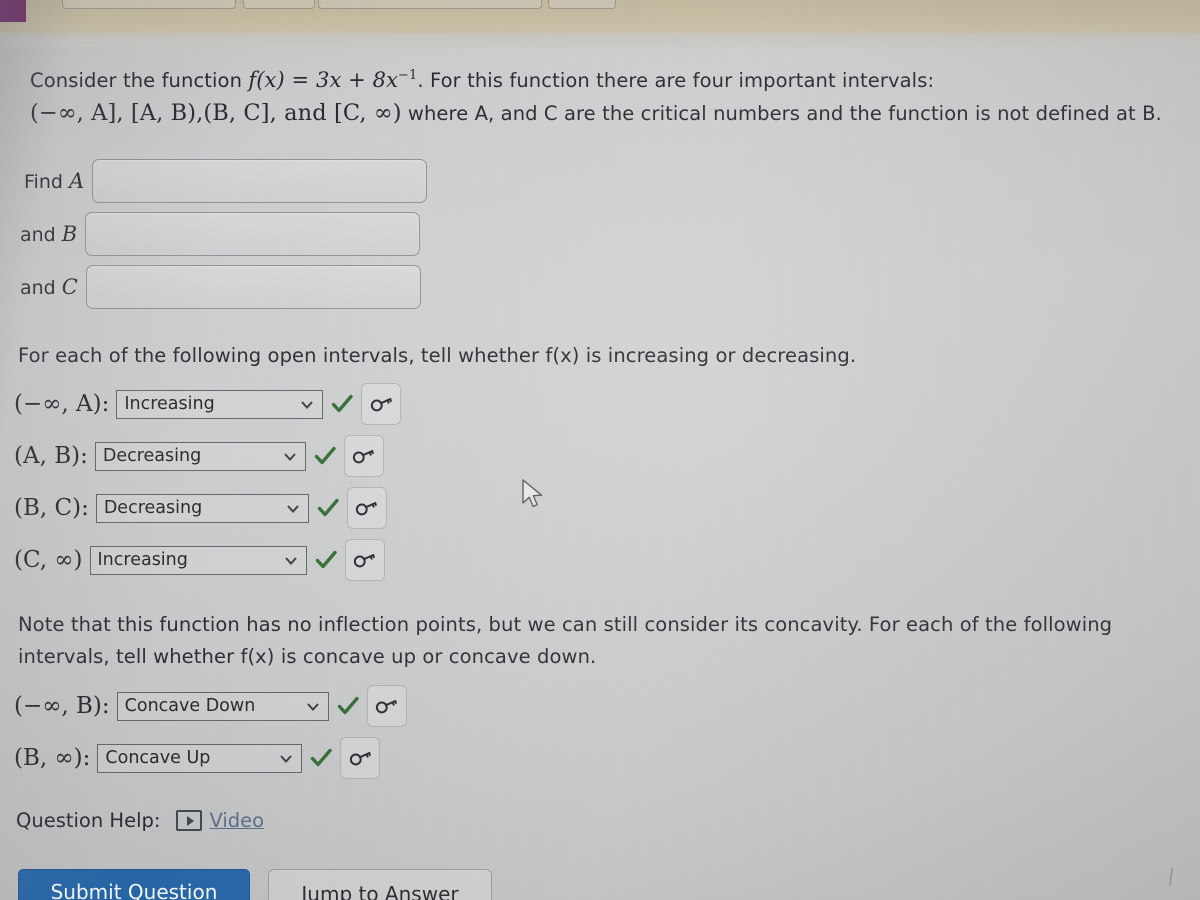  I want to click on monotonicity-row-4: (C, ∞) Increasing, so click(199, 560).